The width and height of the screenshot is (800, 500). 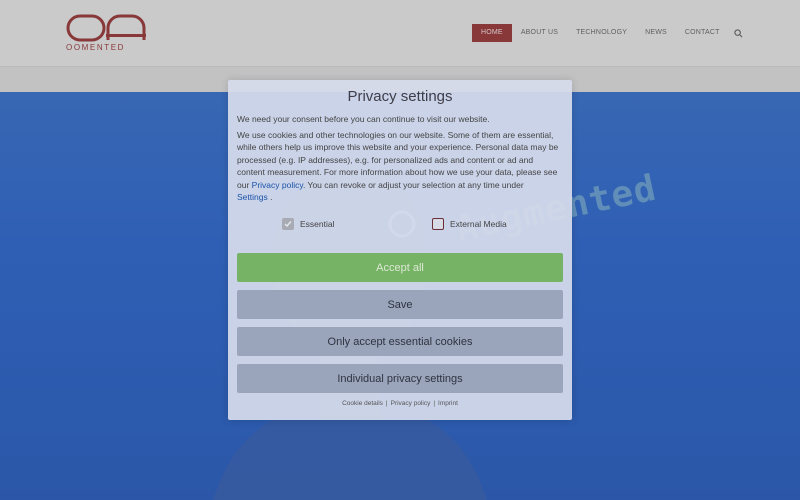 I want to click on external-media-checkbox: External Media, so click(x=469, y=224).